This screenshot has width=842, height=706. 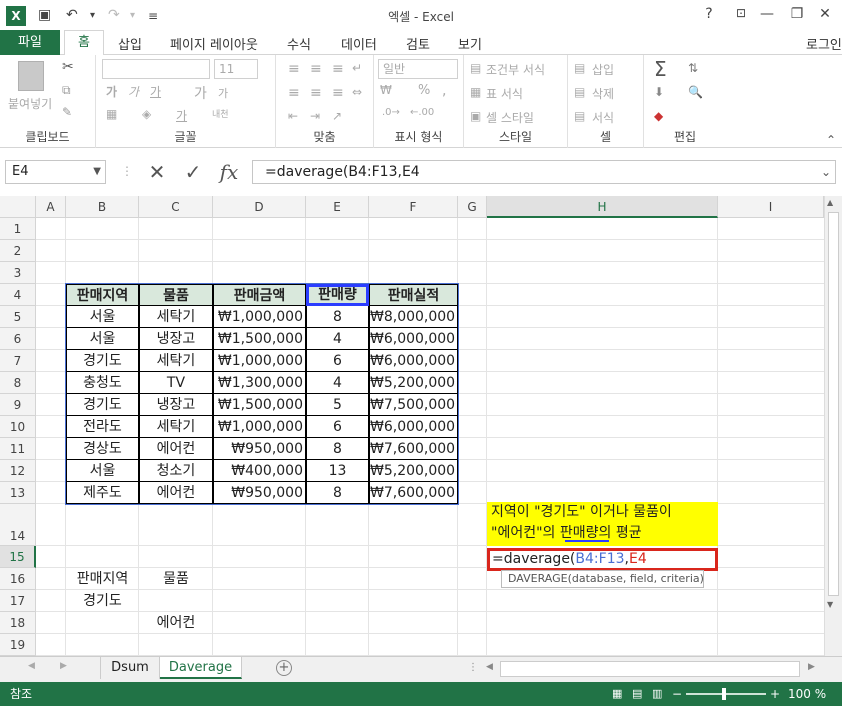 What do you see at coordinates (386, 90) in the screenshot?
I see `currency-icon: ₩` at bounding box center [386, 90].